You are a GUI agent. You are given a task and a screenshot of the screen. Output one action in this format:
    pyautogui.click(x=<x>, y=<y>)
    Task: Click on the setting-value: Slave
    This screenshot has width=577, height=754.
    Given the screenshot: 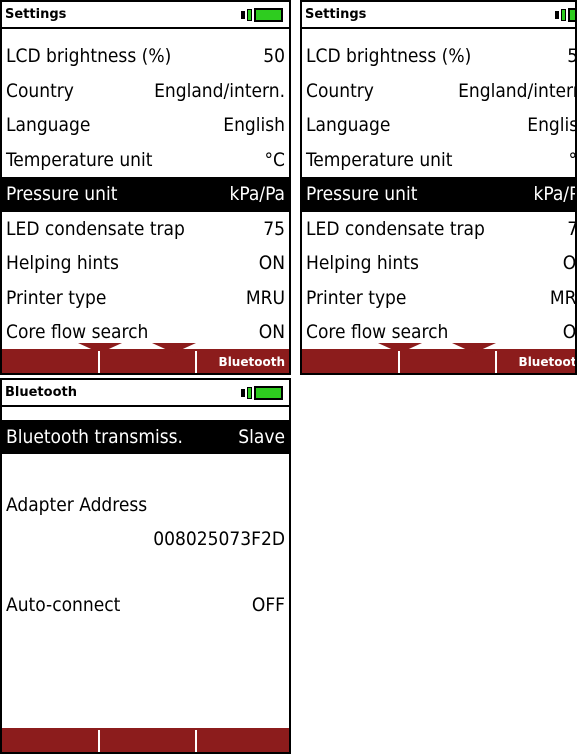 What is the action you would take?
    pyautogui.click(x=261, y=437)
    